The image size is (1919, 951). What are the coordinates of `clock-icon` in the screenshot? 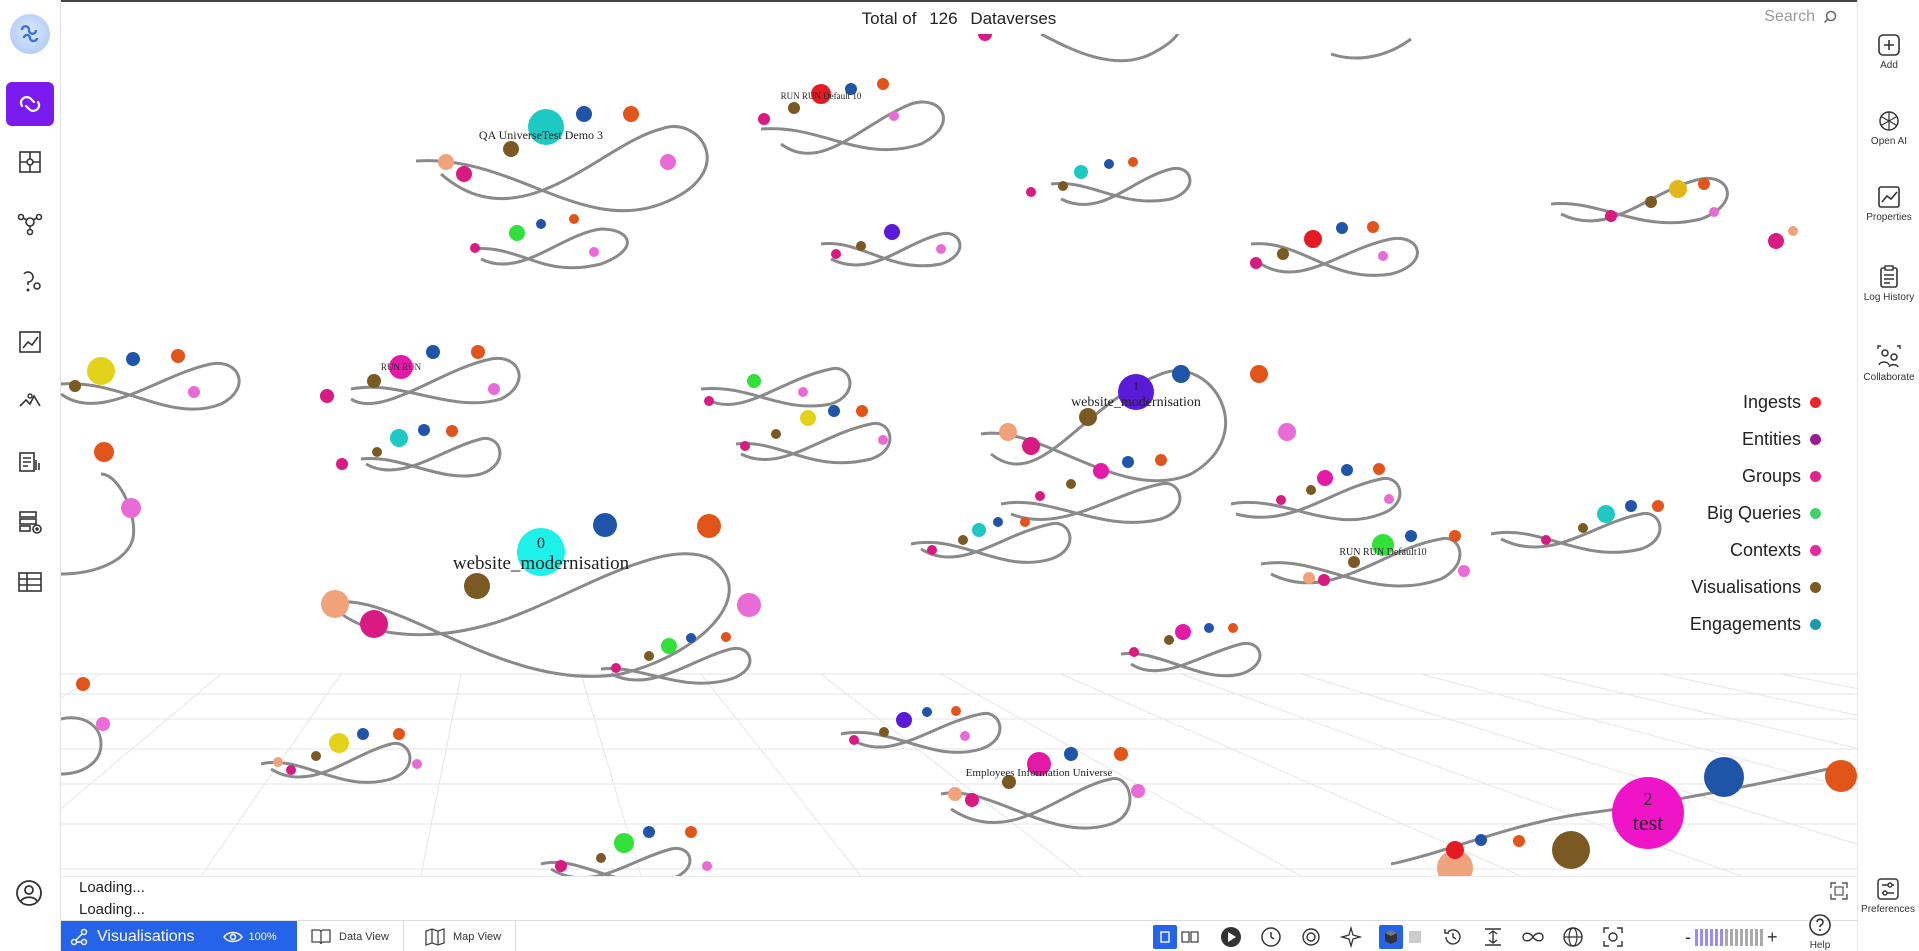 It's located at (1271, 937).